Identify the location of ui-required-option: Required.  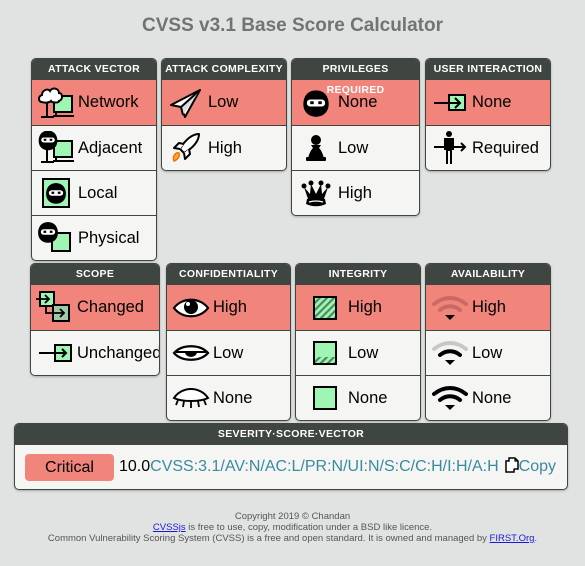
(488, 147).